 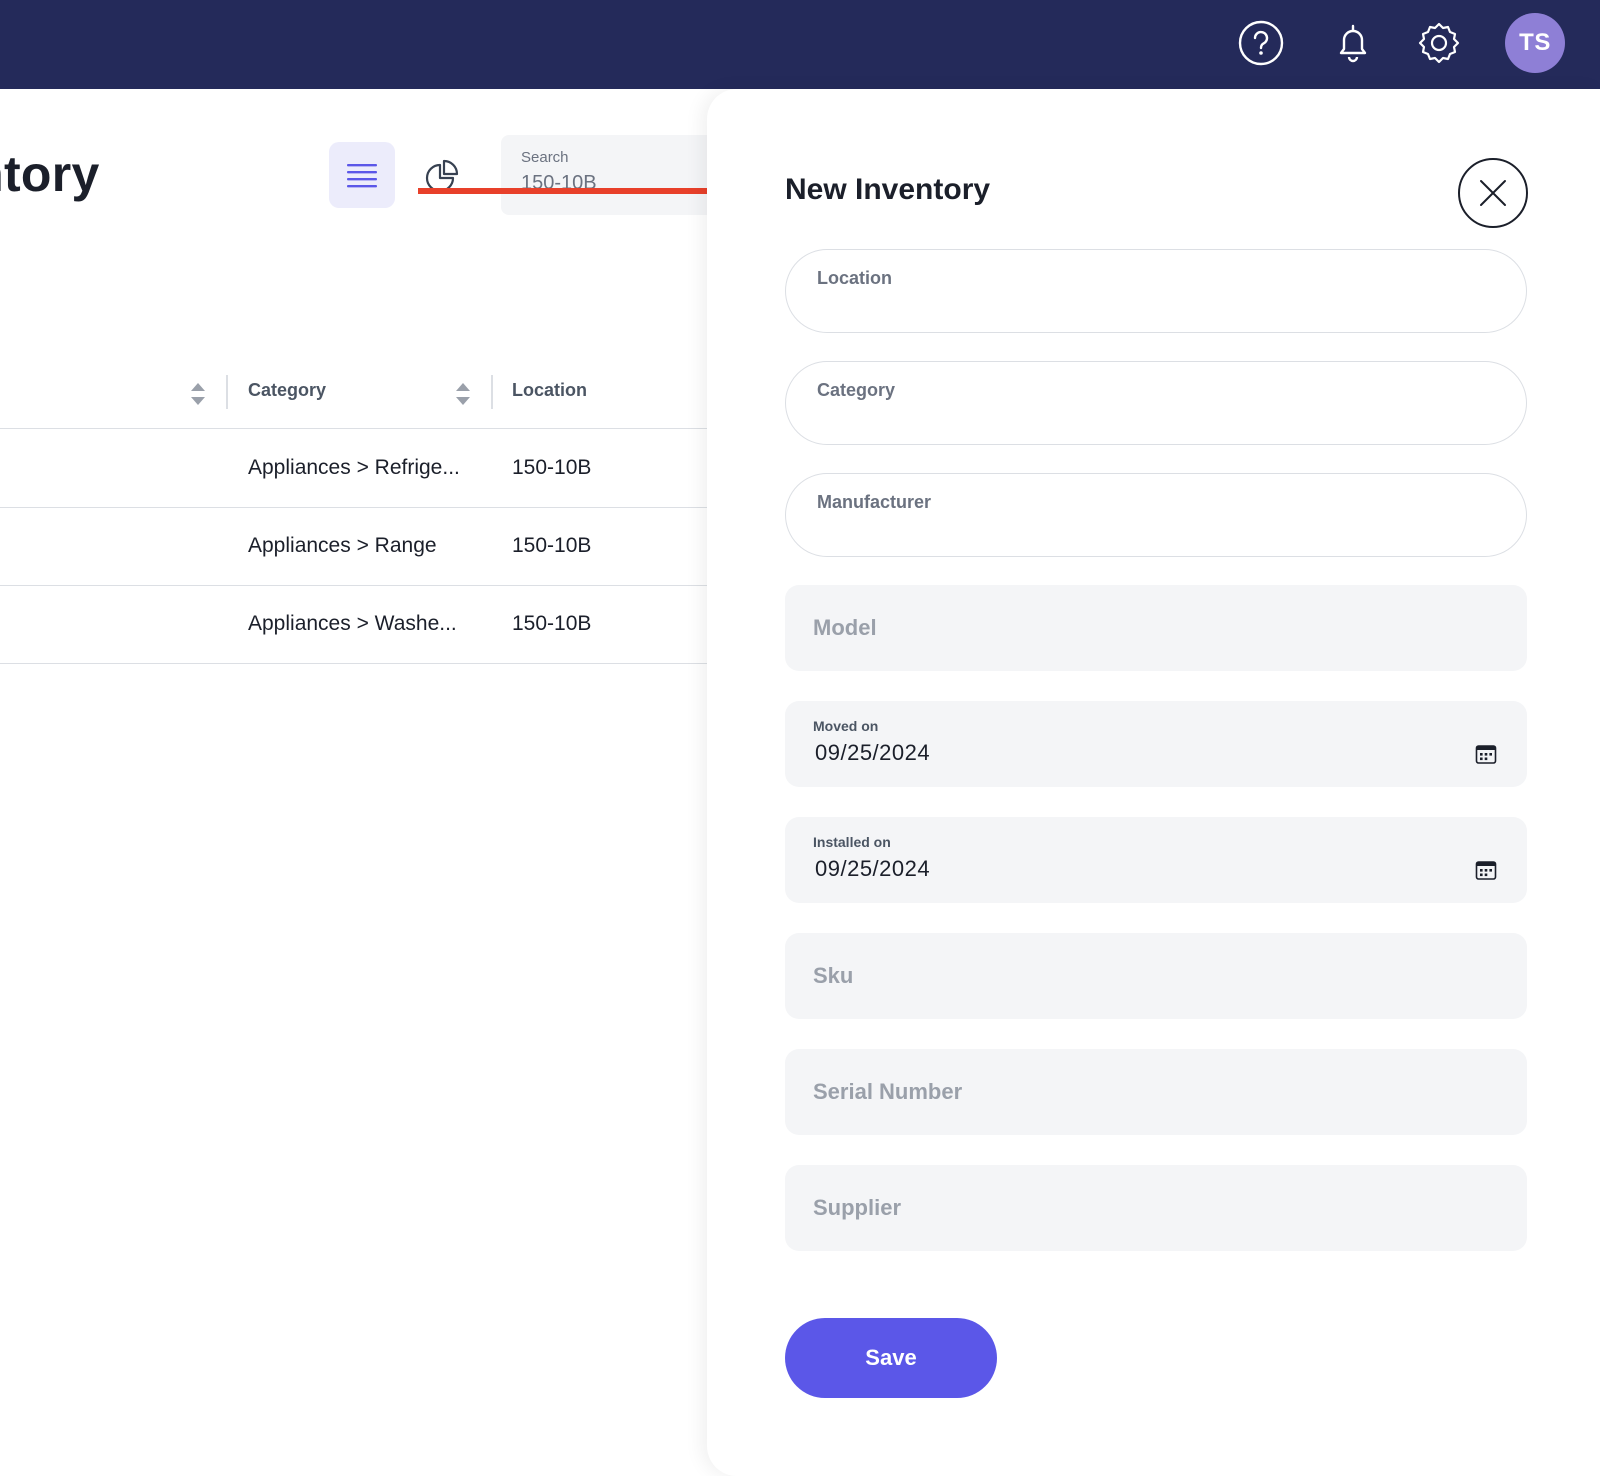 I want to click on table-header: Category Location, so click(x=360, y=397).